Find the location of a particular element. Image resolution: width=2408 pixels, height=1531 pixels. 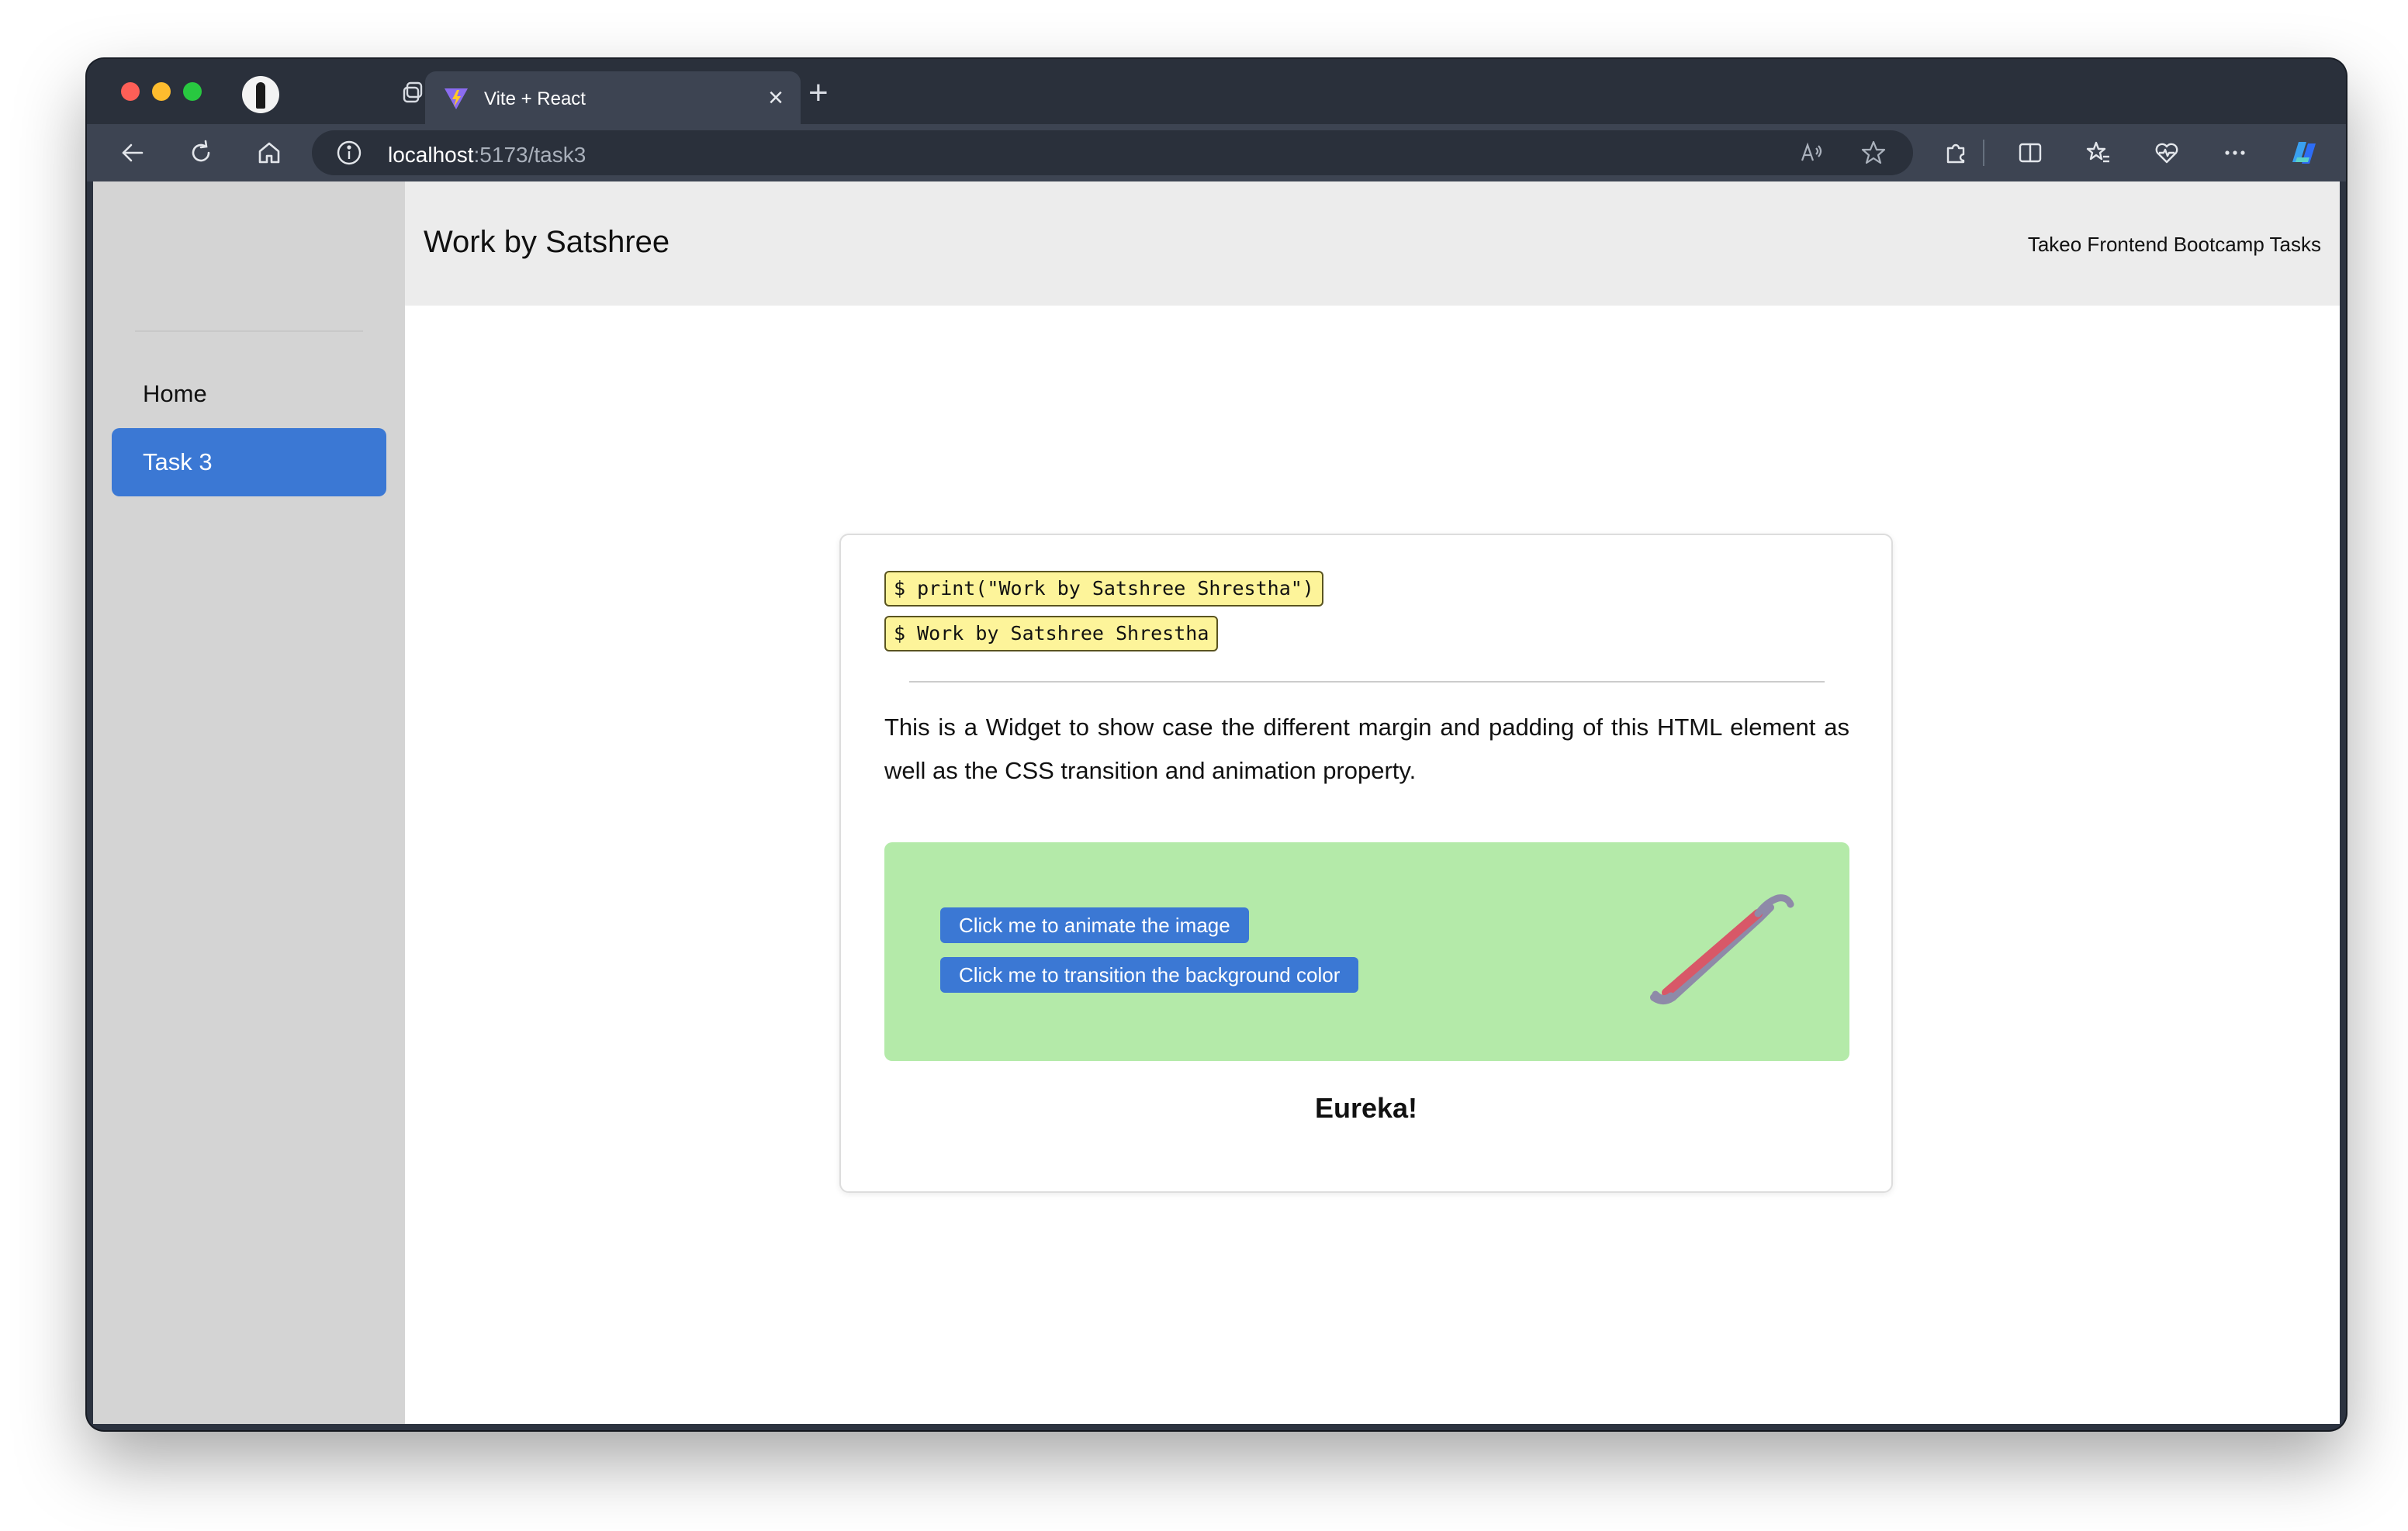

tab-active: Vite + React × is located at coordinates (613, 97).